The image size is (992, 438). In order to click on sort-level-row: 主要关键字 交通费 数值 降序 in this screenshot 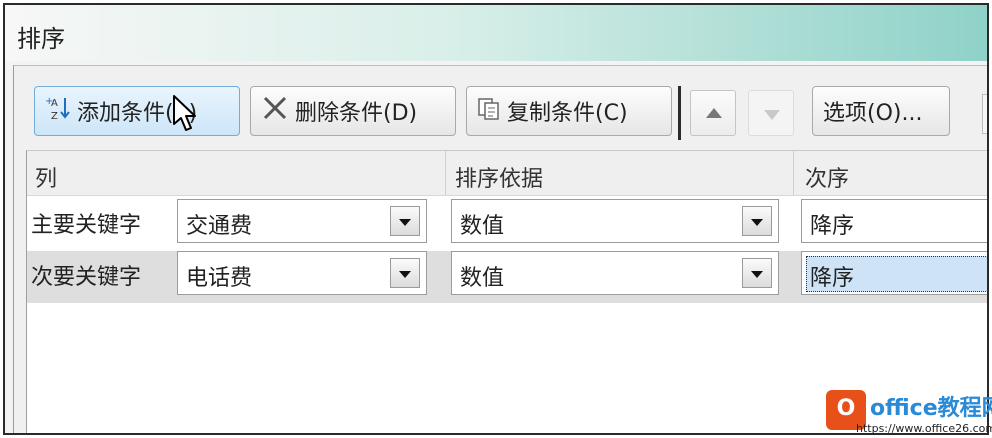, I will do `click(507, 225)`.